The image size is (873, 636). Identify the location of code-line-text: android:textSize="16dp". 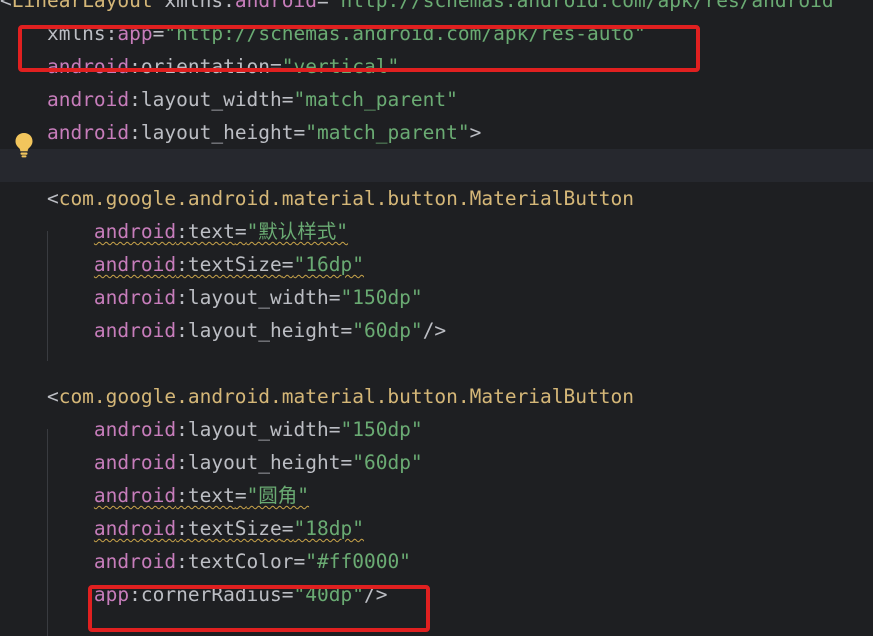
(182, 264).